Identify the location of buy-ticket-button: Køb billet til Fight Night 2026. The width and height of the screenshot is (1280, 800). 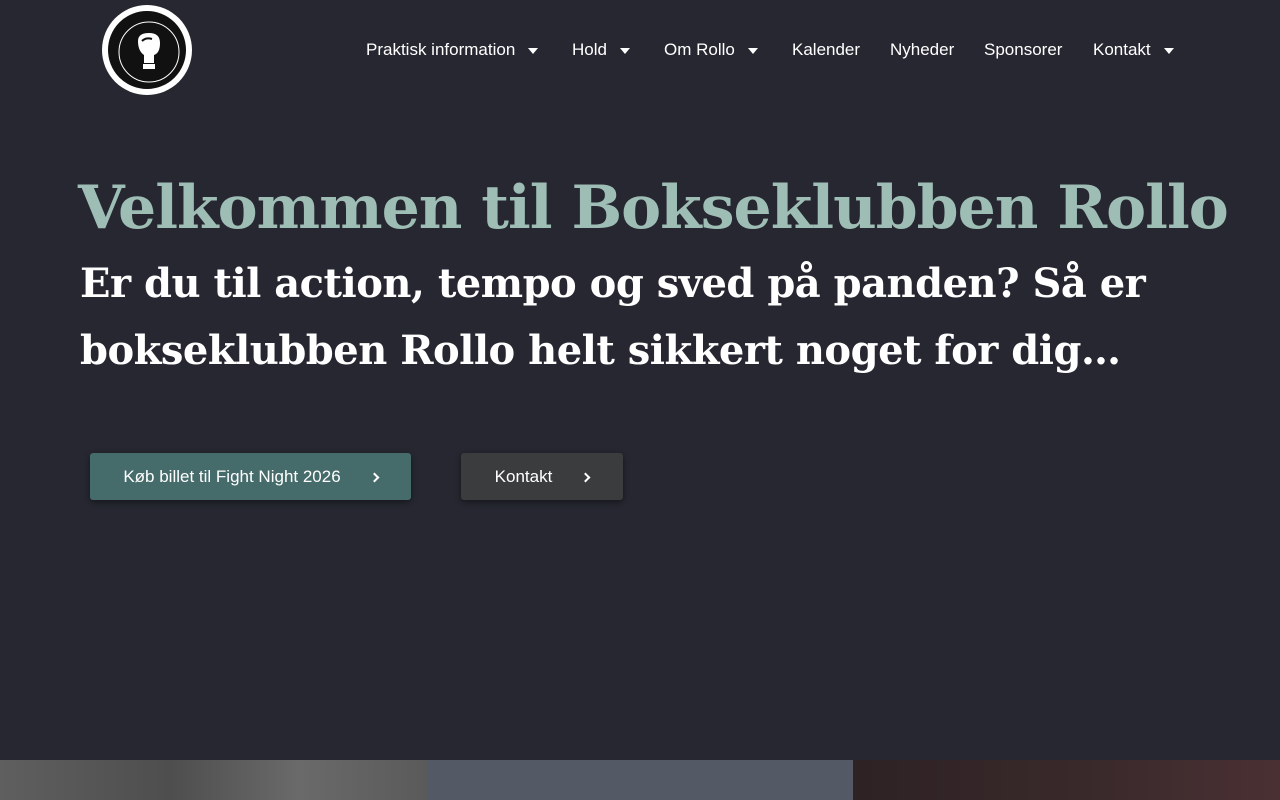
(250, 476).